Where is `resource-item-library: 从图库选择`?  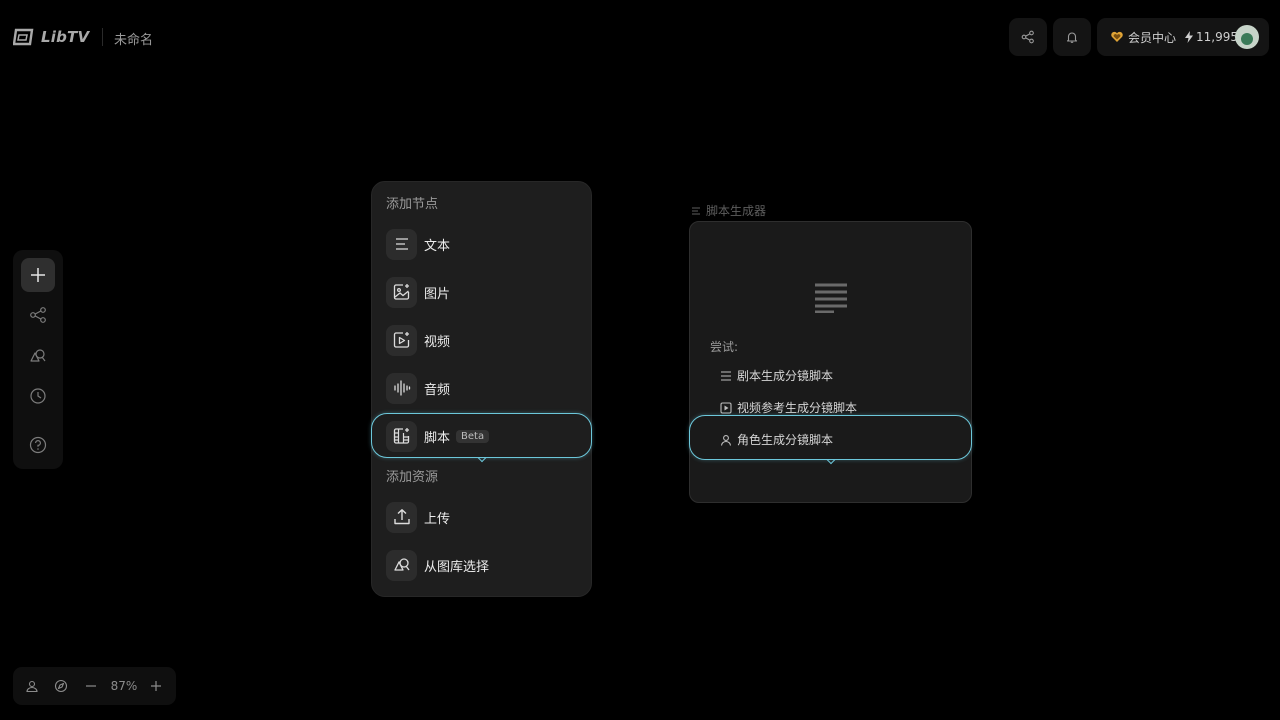 resource-item-library: 从图库选择 is located at coordinates (481, 565).